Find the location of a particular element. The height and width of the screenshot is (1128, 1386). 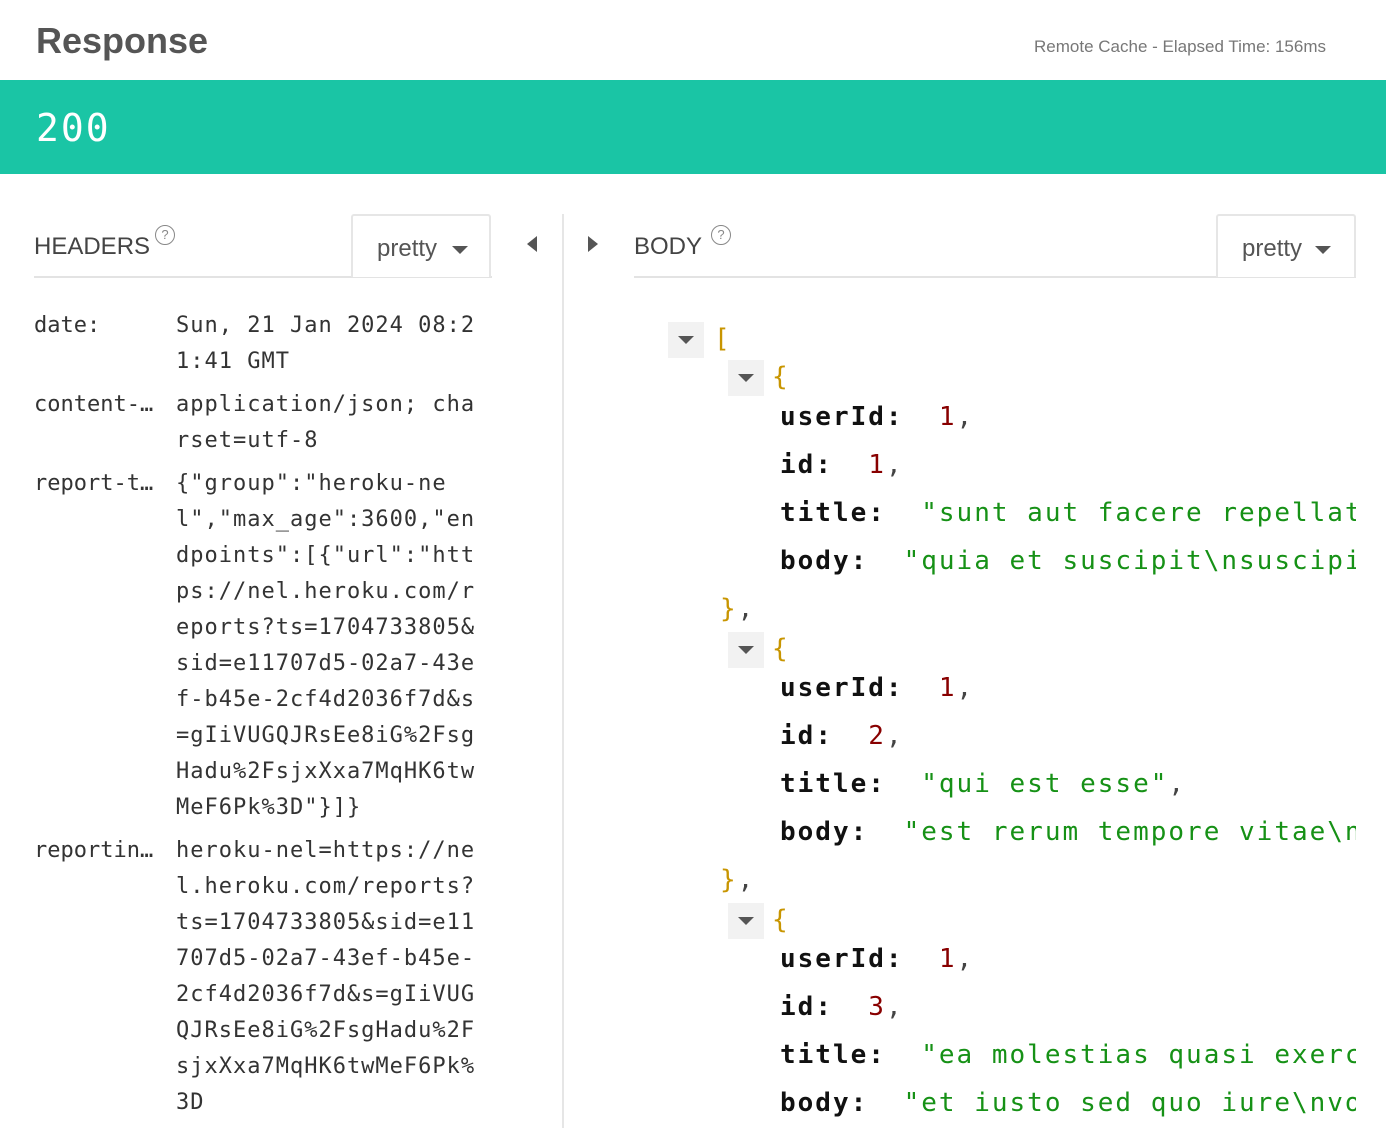

json-string: "est rerum tempore vitae\nsequi sint is located at coordinates (1129, 832).